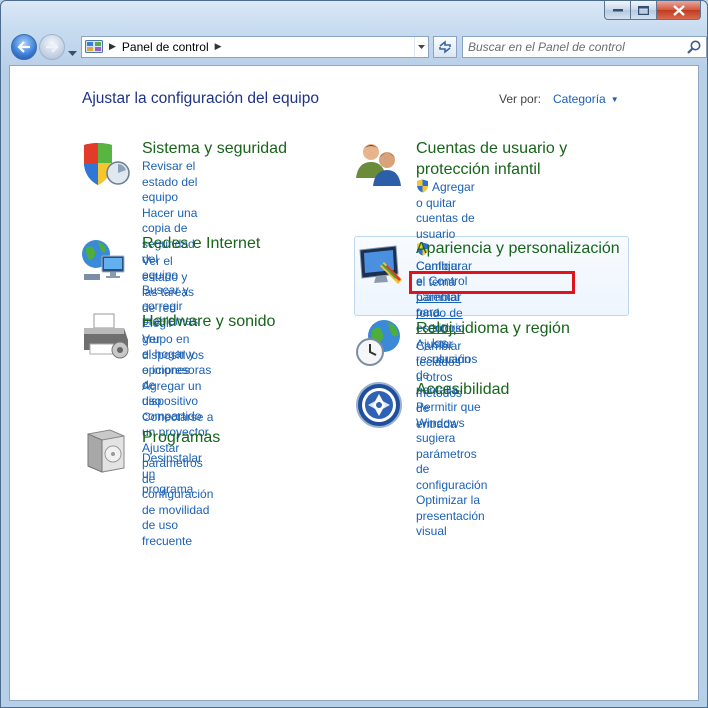 The height and width of the screenshot is (708, 708). I want to click on network-globe-icon, so click(105, 261).